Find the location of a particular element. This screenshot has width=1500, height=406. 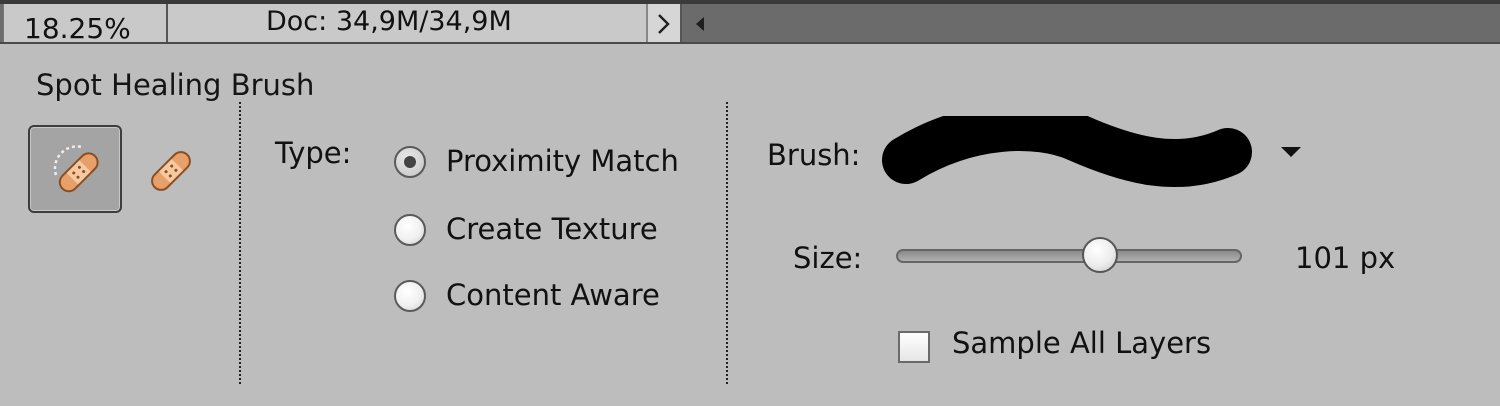

spot-healing-brush-icon is located at coordinates (76, 169).